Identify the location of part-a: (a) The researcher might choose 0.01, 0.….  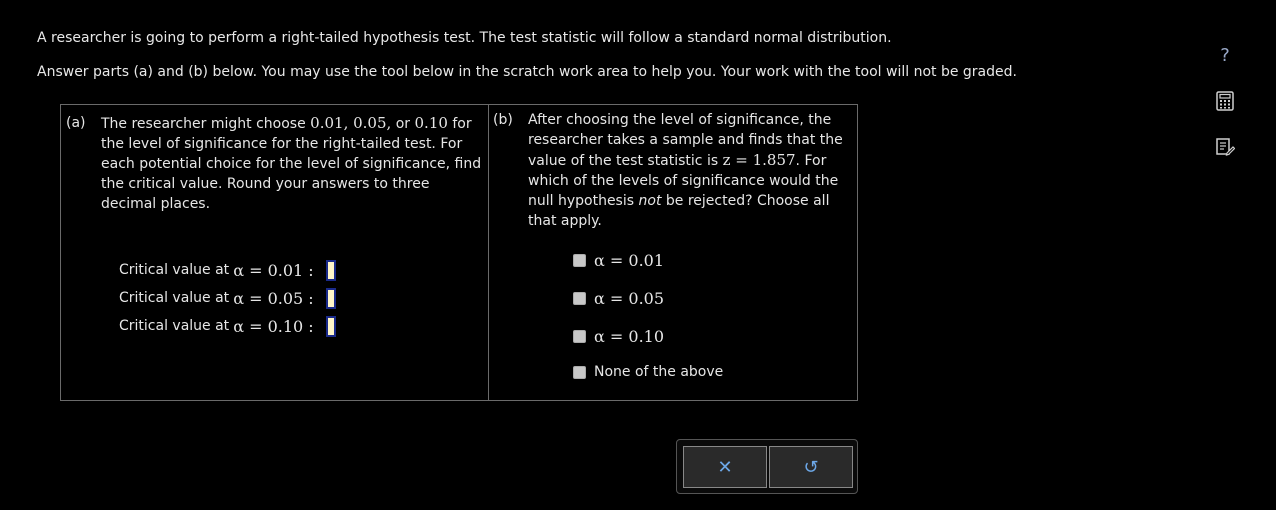
(274, 163).